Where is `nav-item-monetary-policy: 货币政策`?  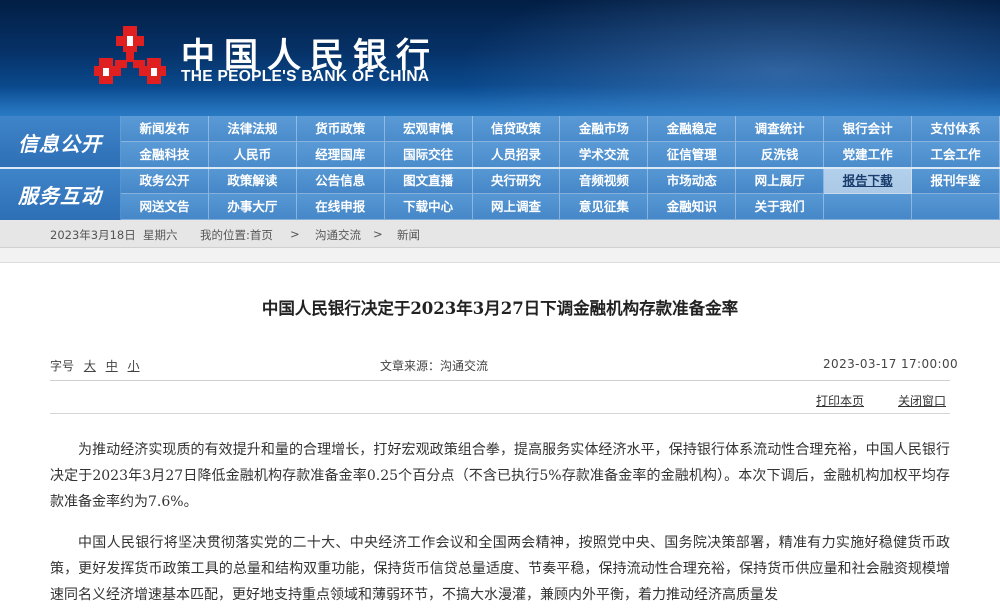 nav-item-monetary-policy: 货币政策 is located at coordinates (340, 129).